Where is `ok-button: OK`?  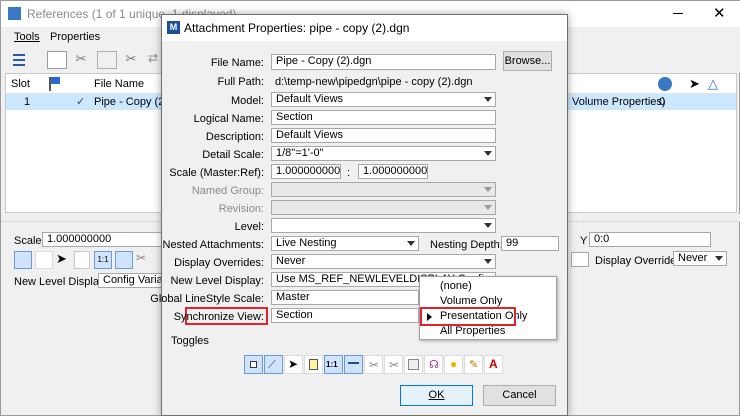
ok-button: OK is located at coordinates (436, 395).